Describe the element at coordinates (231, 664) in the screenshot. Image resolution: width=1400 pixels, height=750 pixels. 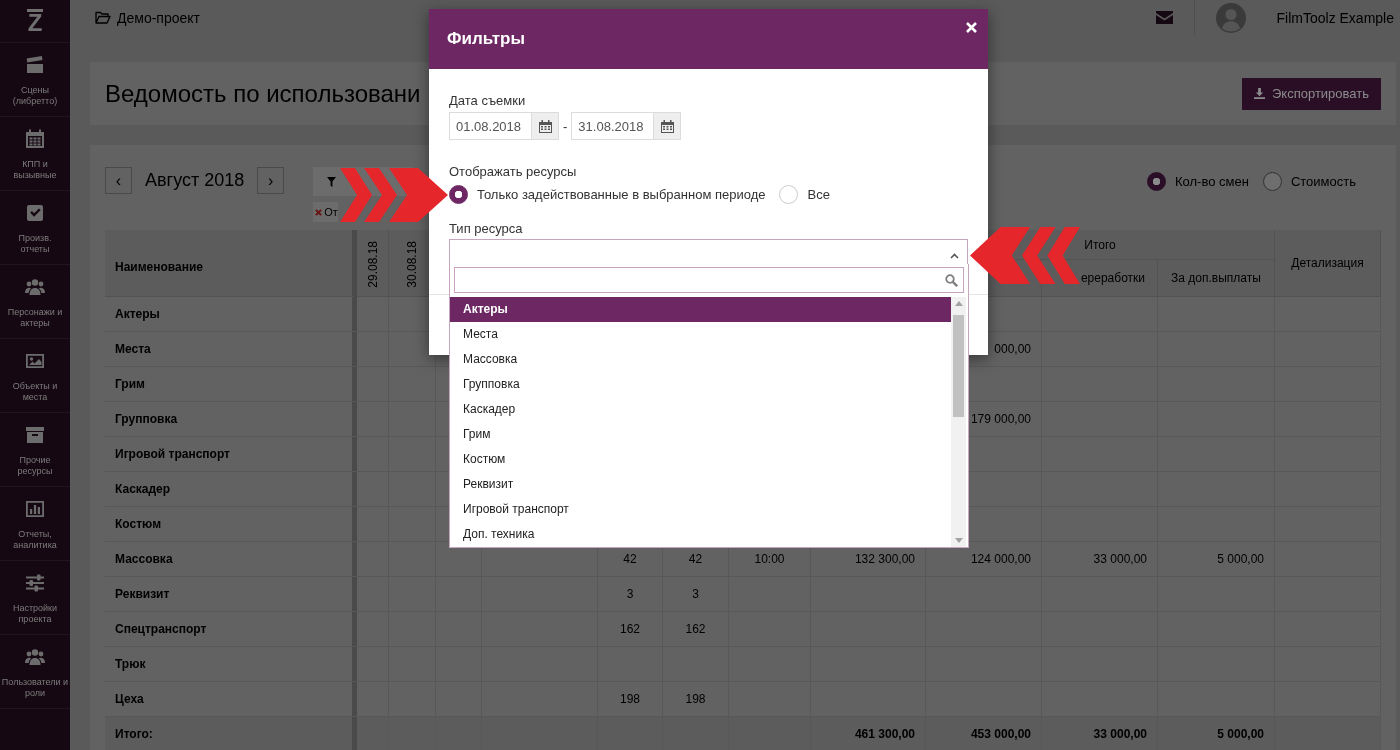
I see `row-label: Трюк` at that location.